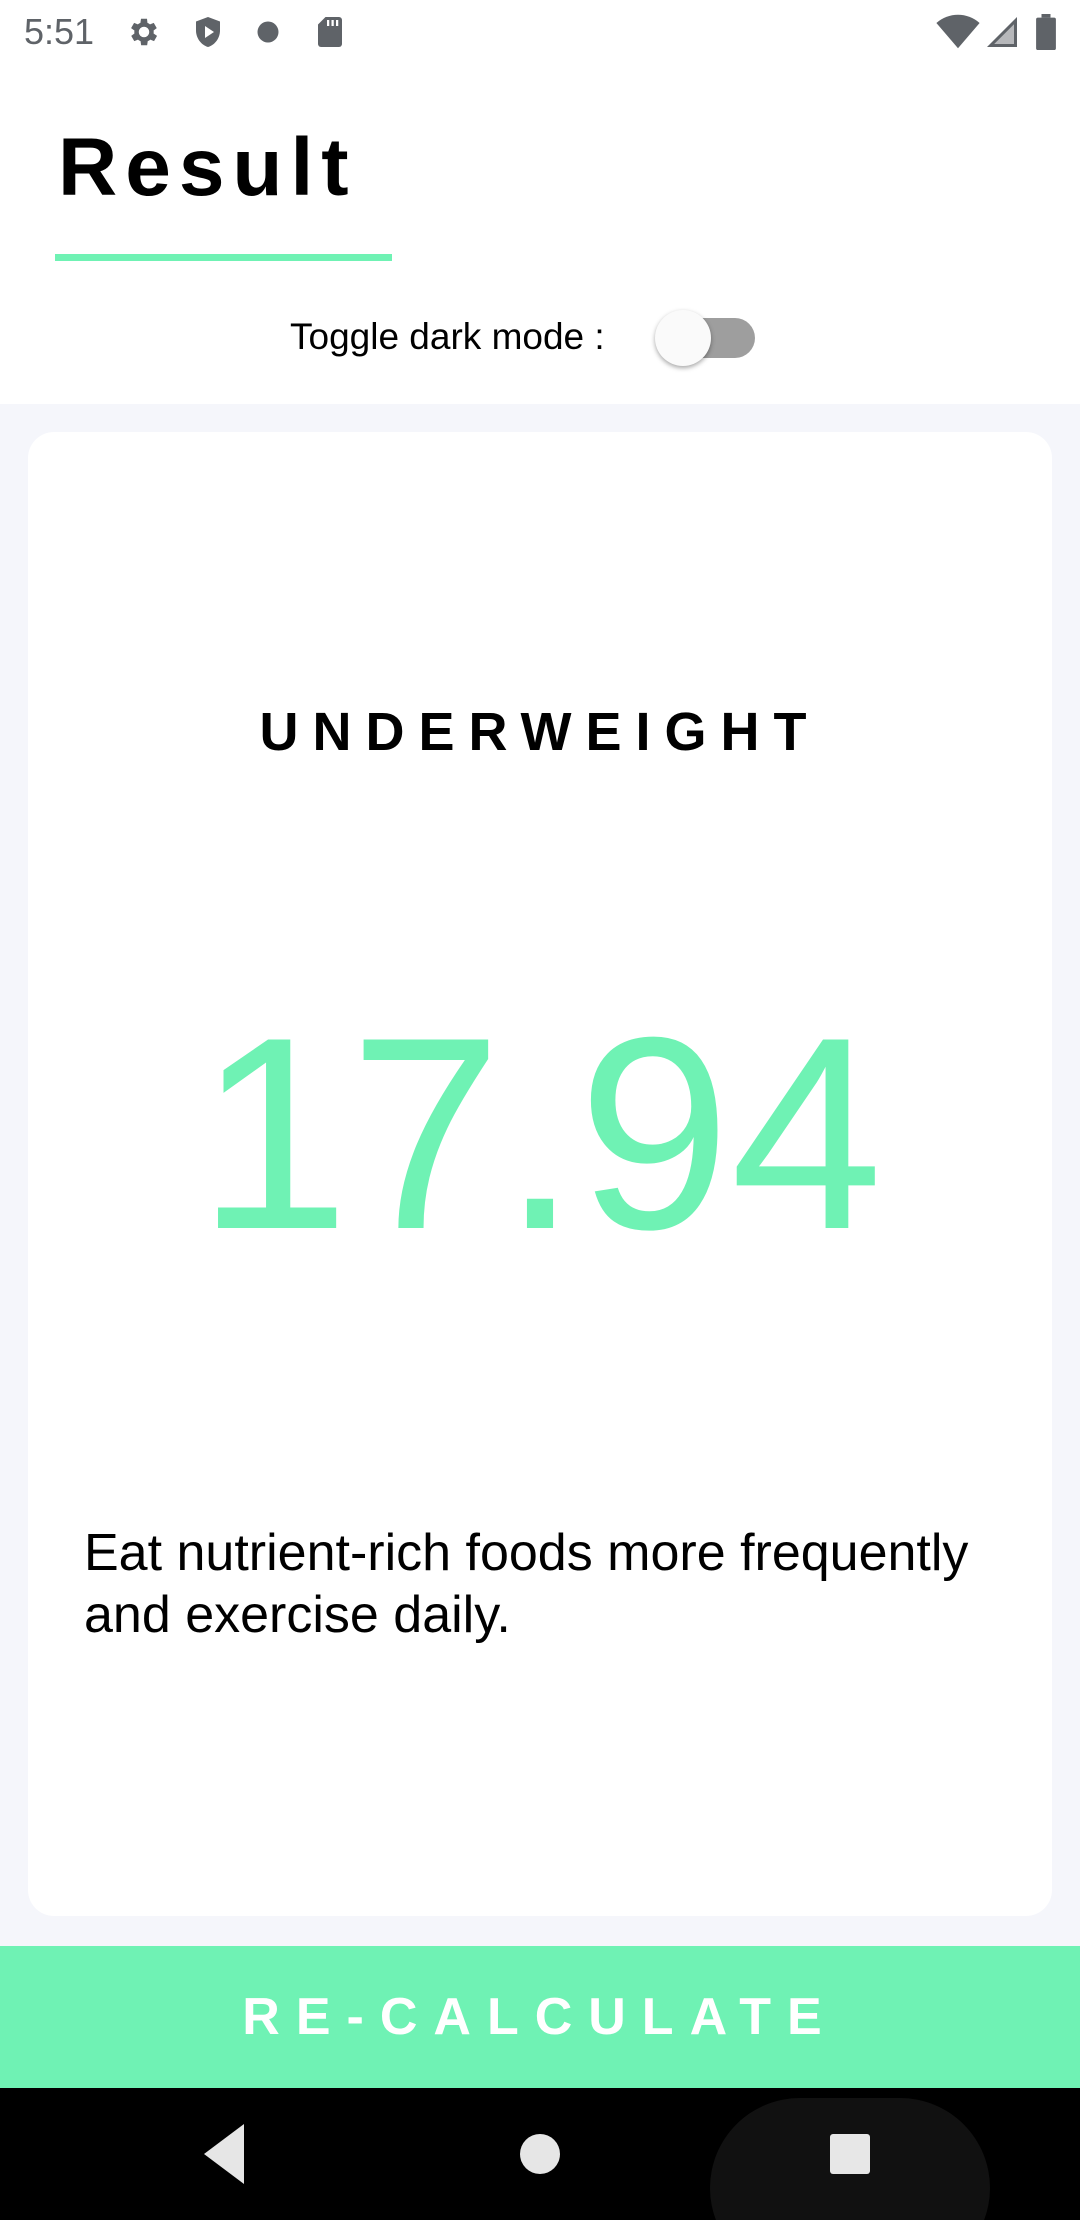 This screenshot has height=2220, width=1080. I want to click on back-icon, so click(228, 2154).